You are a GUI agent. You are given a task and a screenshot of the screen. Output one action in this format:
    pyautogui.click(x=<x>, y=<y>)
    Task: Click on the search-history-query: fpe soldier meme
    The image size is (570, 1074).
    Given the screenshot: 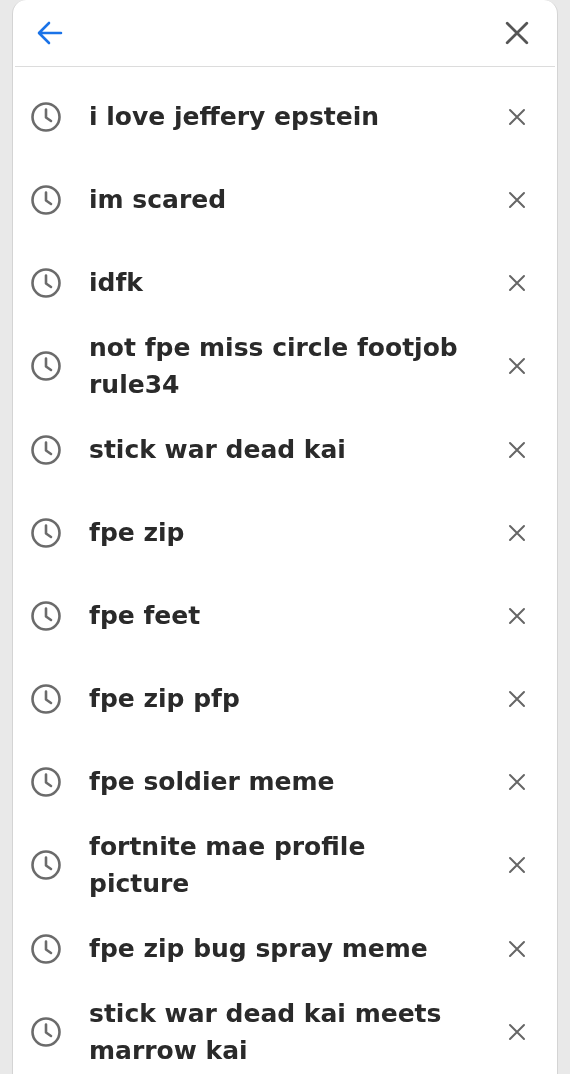 What is the action you would take?
    pyautogui.click(x=296, y=781)
    